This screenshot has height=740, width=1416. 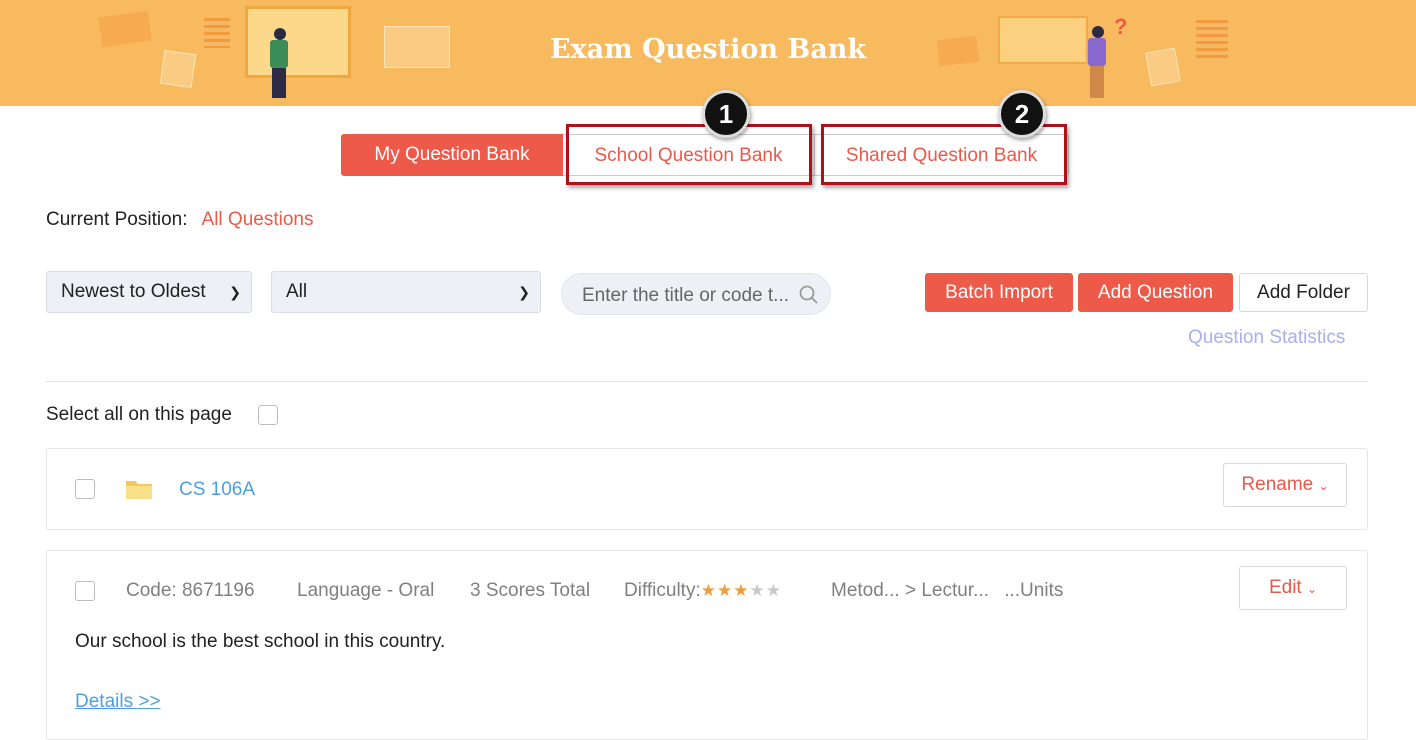 What do you see at coordinates (1303, 292) in the screenshot?
I see `add-folder-button: Add Folder` at bounding box center [1303, 292].